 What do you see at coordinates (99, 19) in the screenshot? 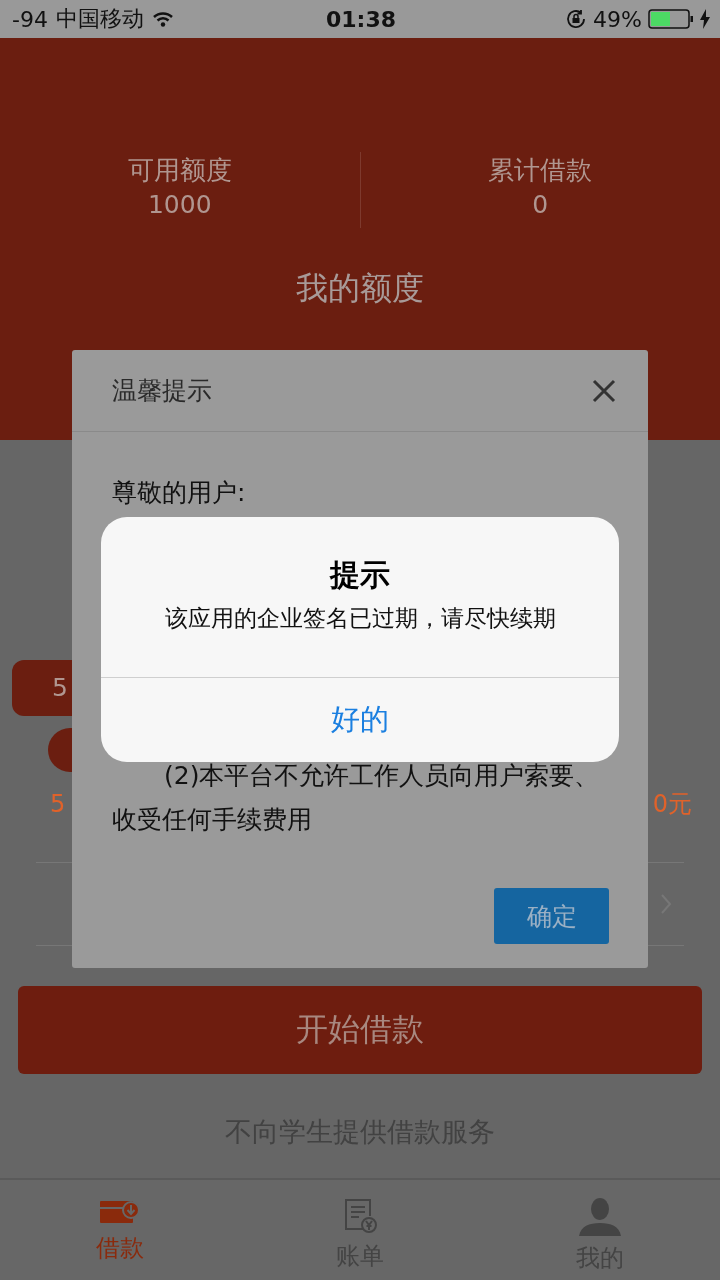
I see `carrier-name: 中国移动` at bounding box center [99, 19].